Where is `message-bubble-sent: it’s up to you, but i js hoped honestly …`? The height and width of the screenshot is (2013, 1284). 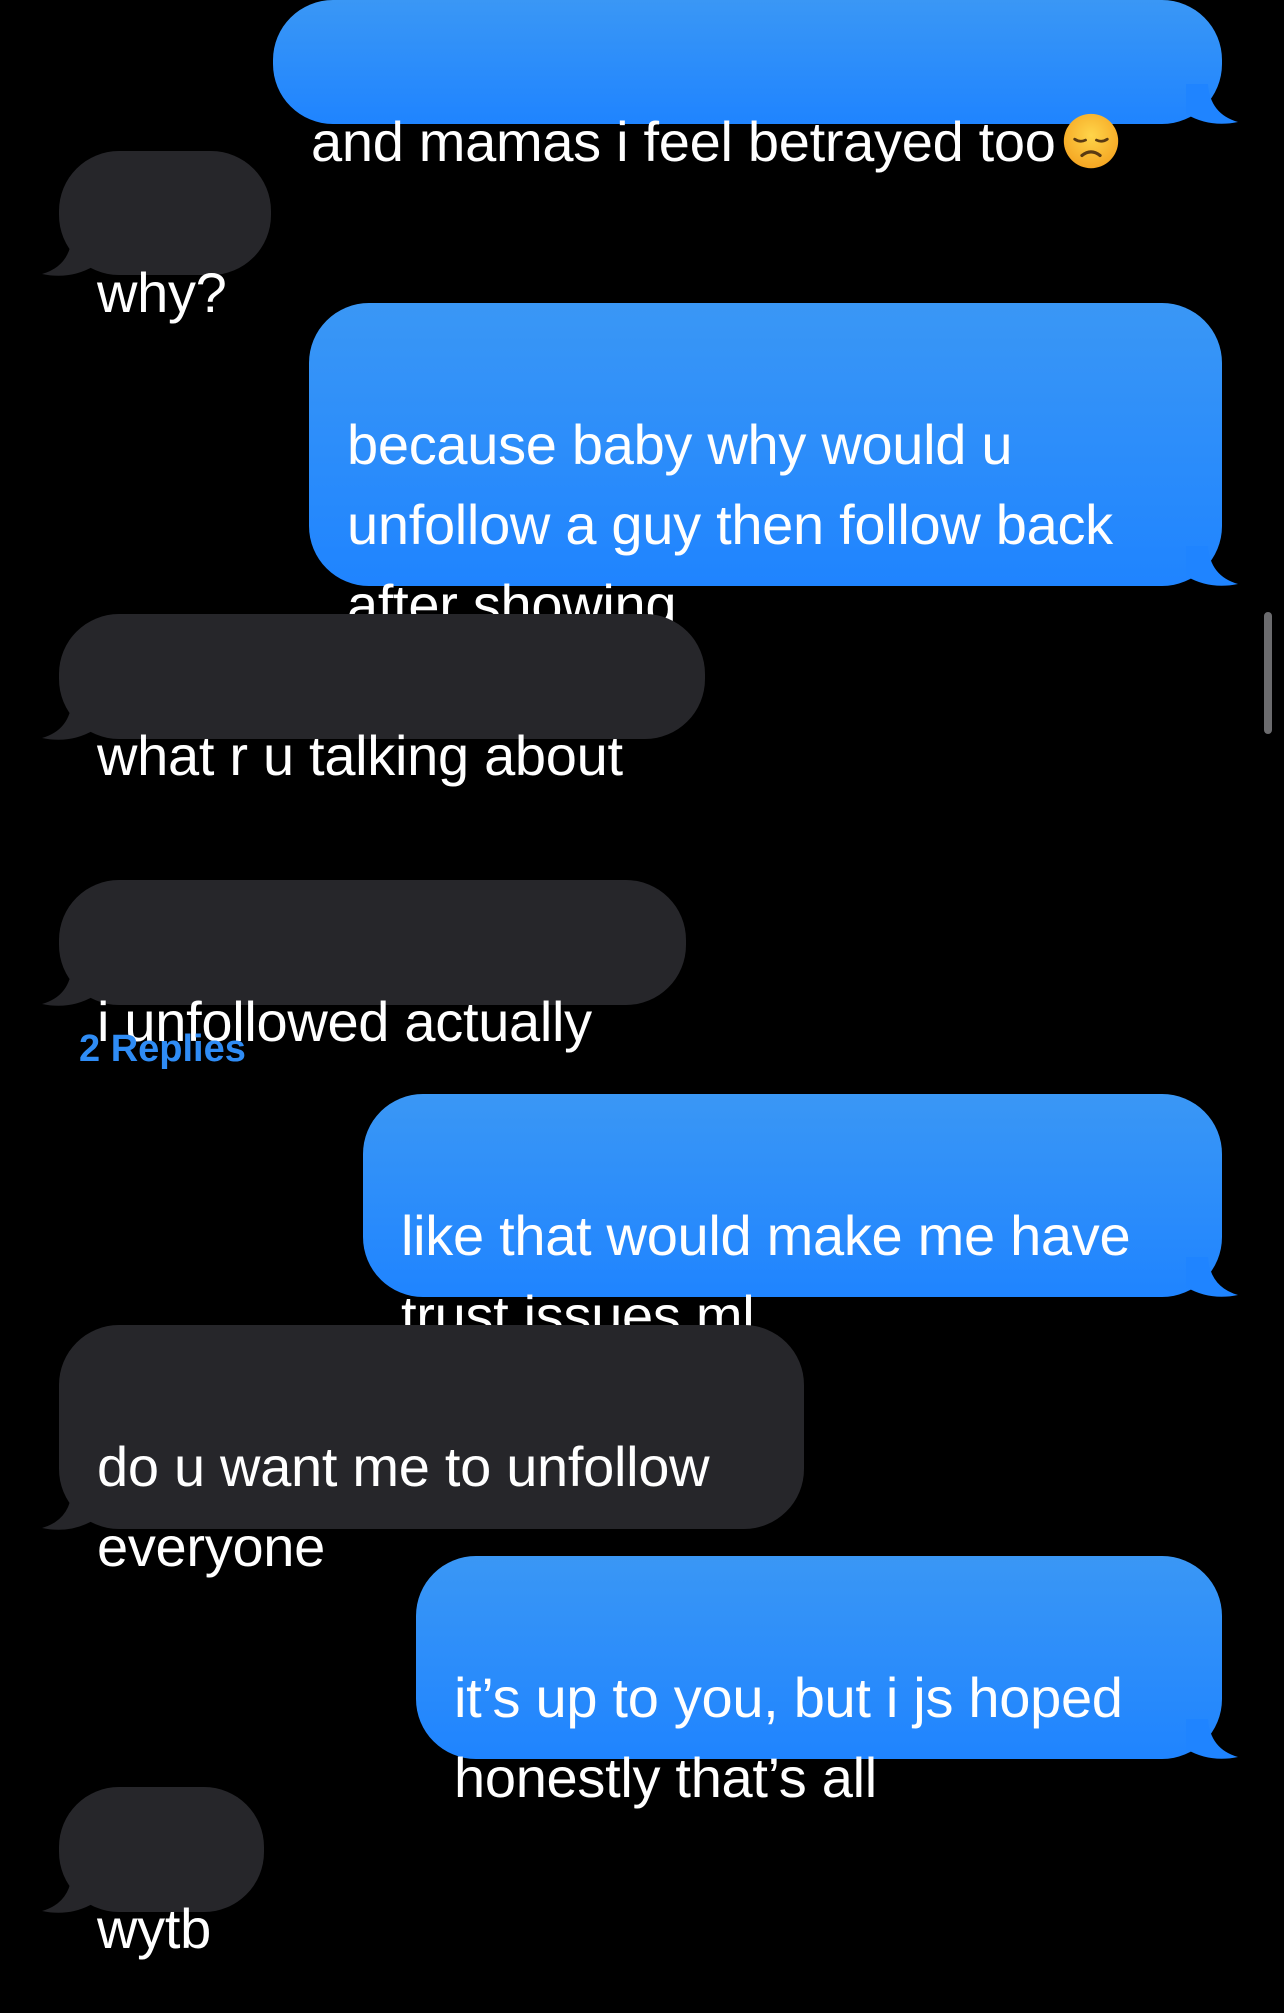 message-bubble-sent: it’s up to you, but i js hoped honestly … is located at coordinates (819, 1682).